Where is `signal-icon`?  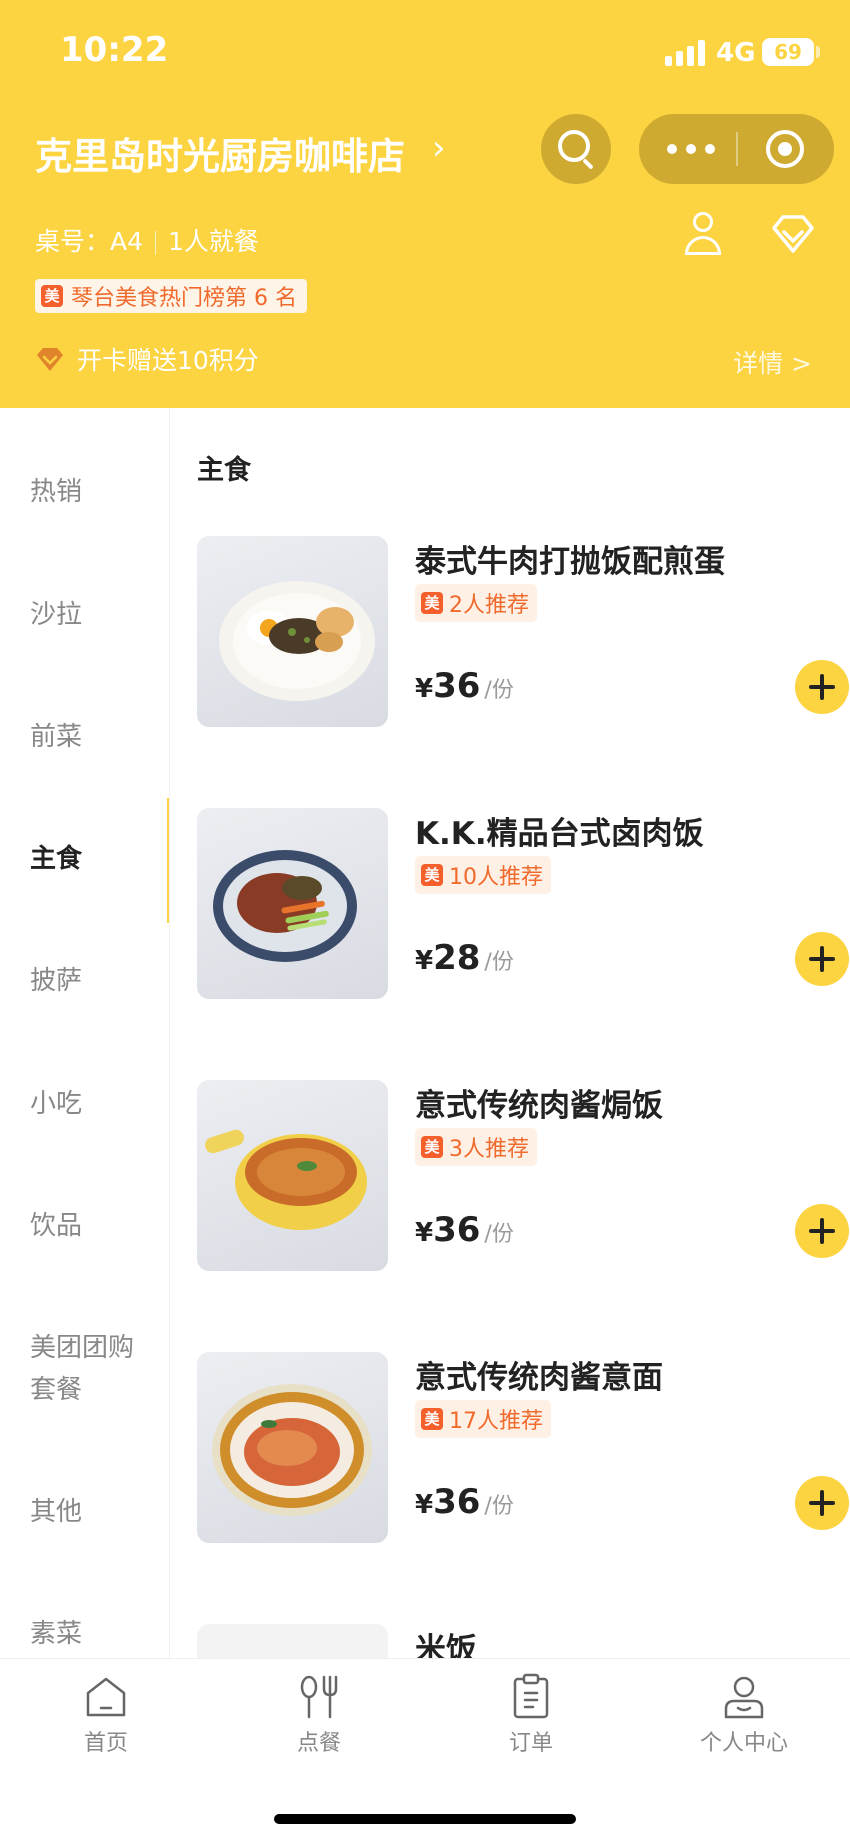
signal-icon is located at coordinates (686, 53).